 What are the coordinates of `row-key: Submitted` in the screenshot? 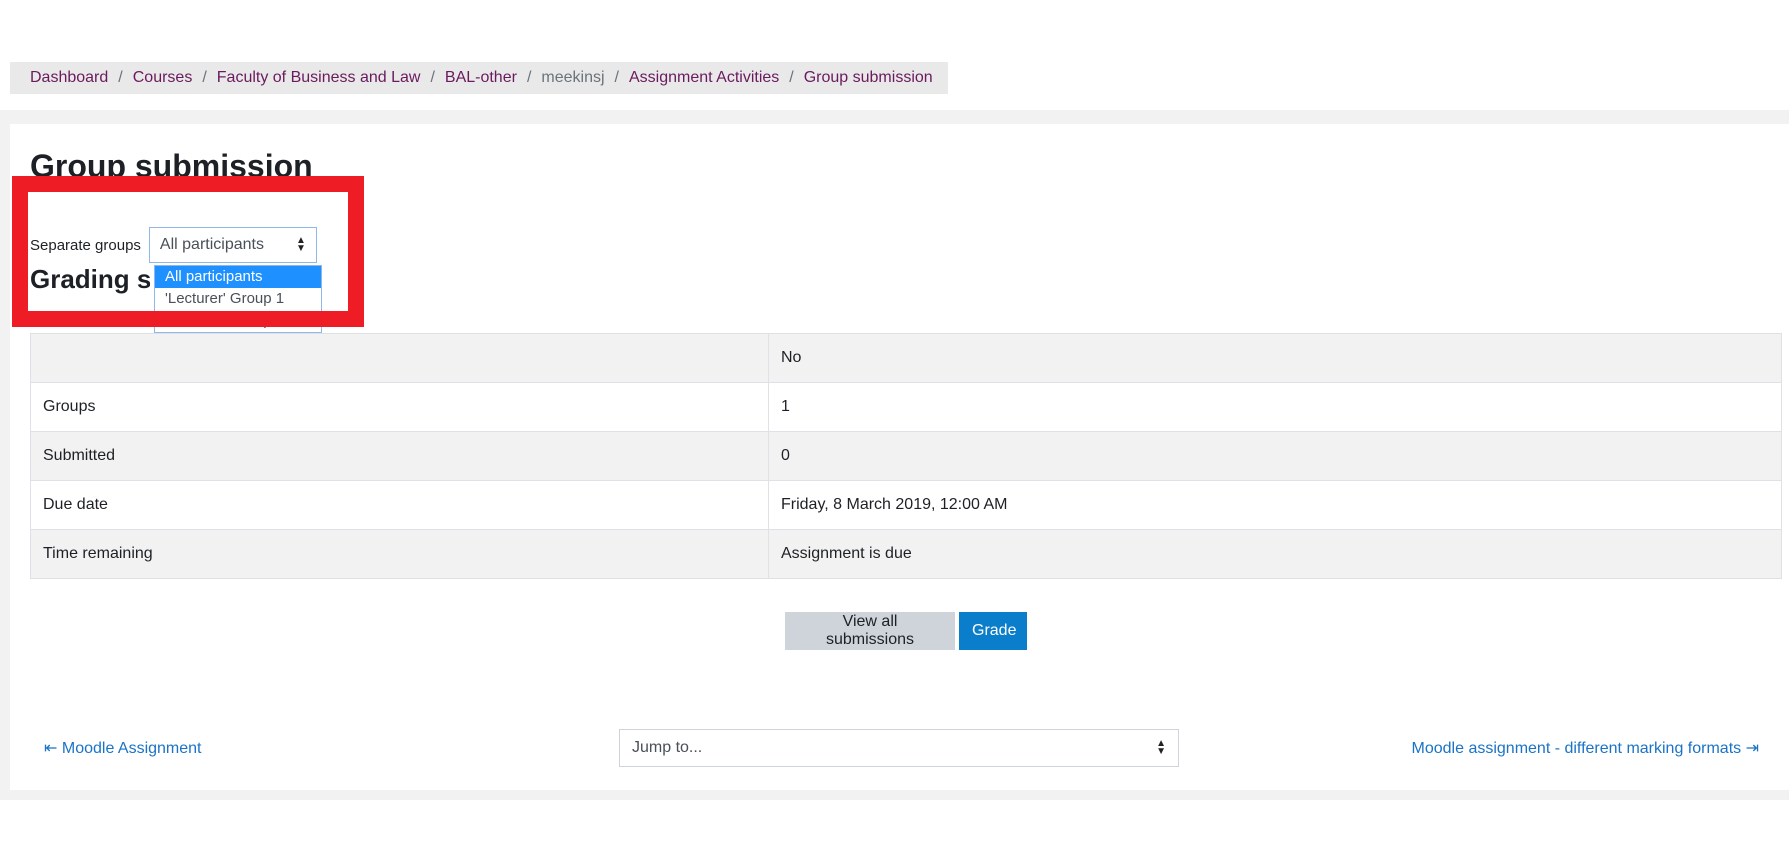 It's located at (399, 456).